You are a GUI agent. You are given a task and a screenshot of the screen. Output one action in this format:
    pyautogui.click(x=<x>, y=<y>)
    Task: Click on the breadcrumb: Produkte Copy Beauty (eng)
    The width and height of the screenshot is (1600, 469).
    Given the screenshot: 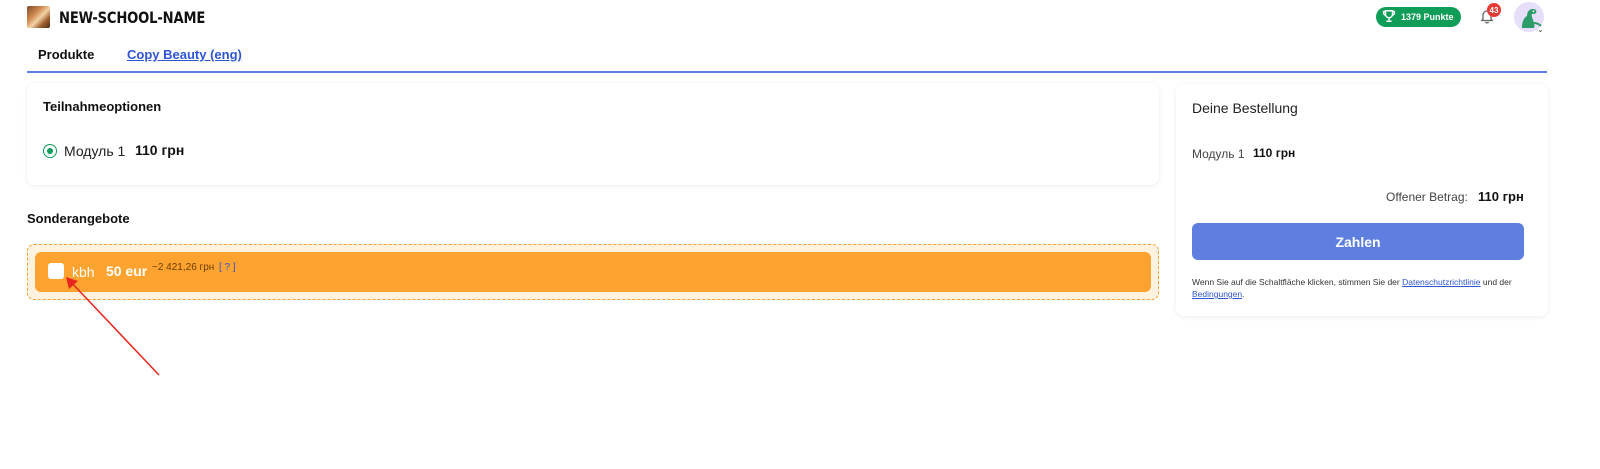 What is the action you would take?
    pyautogui.click(x=787, y=59)
    